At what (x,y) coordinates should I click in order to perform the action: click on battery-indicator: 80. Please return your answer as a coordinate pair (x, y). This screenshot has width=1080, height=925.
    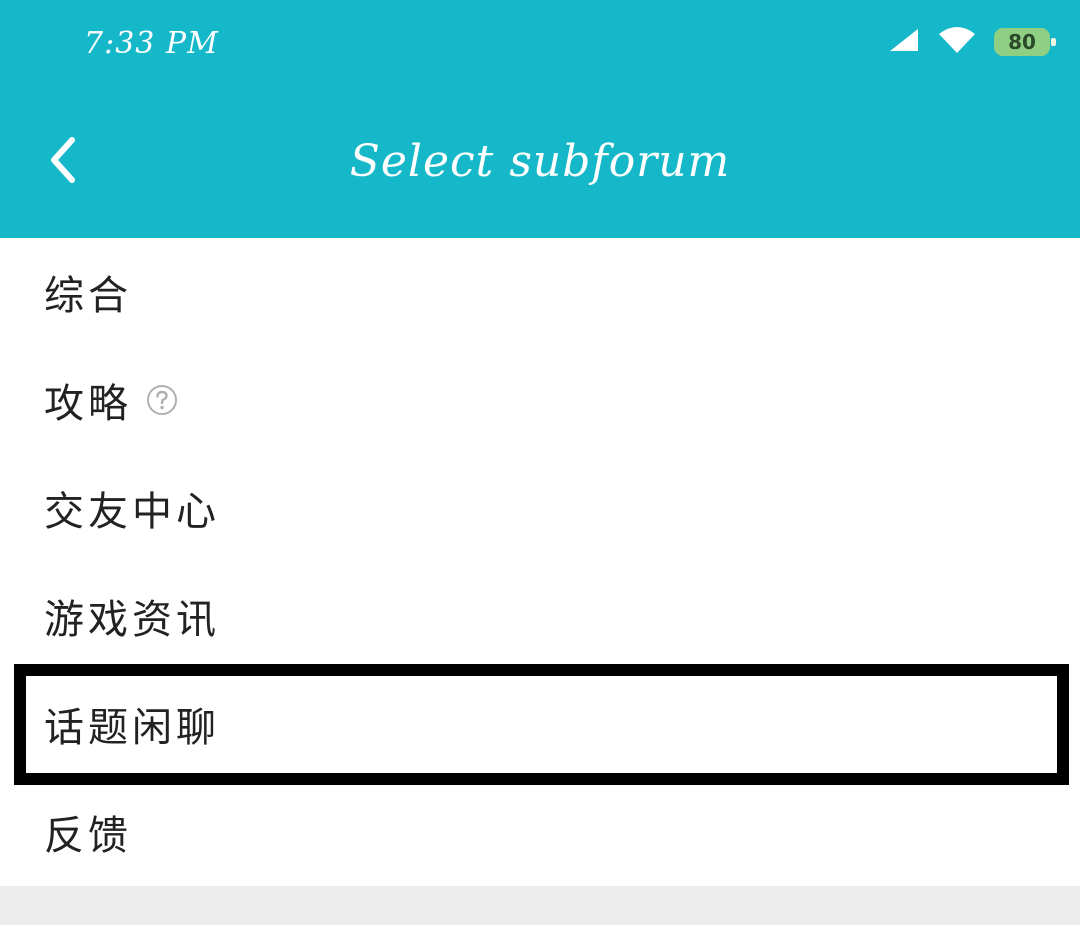
    Looking at the image, I should click on (1025, 42).